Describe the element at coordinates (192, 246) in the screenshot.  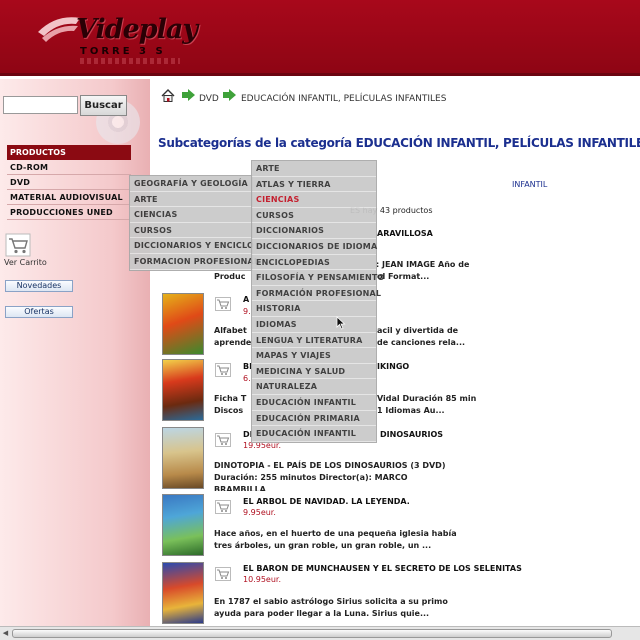
I see `menu-item-diccionarios: DICCIONARIOS Y ENCICLO` at that location.